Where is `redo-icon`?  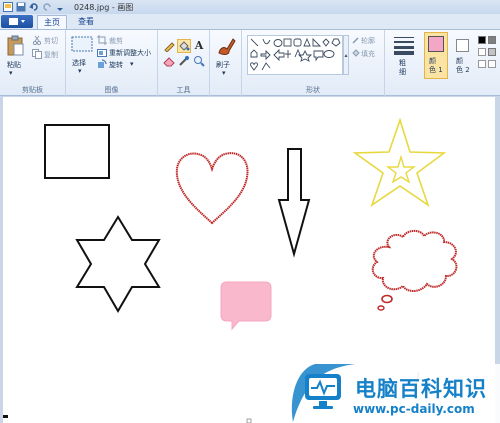
redo-icon is located at coordinates (47, 7).